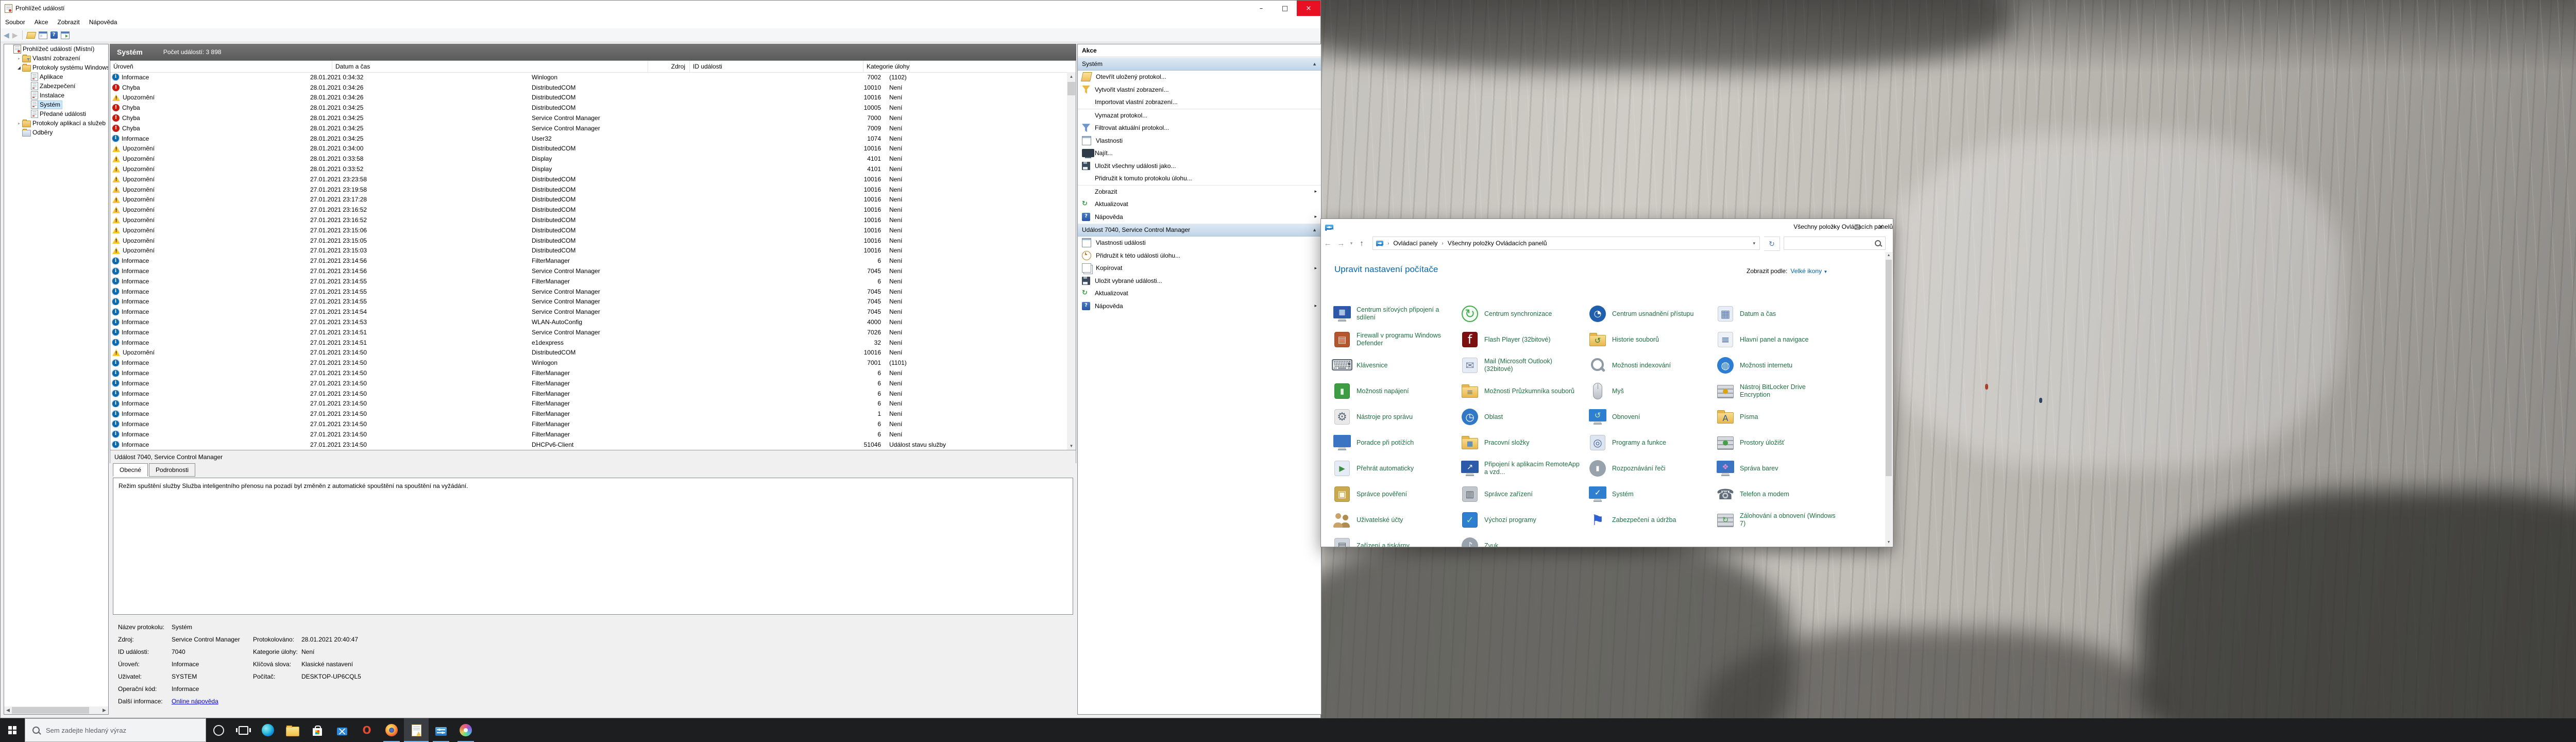 Image resolution: width=2576 pixels, height=742 pixels. I want to click on scrollbar-thumb, so click(51, 710).